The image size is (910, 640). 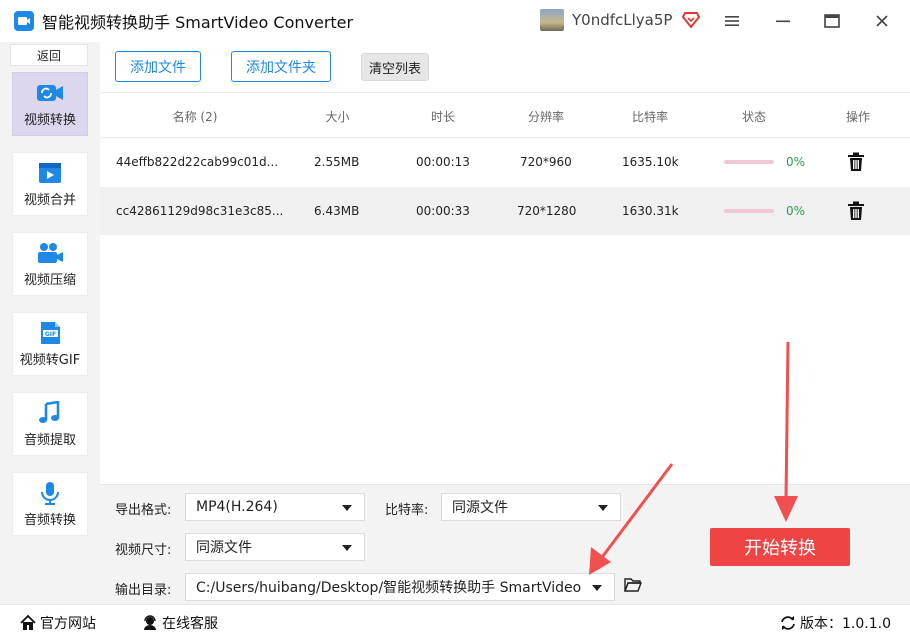 I want to click on file-bitrate: 1635.10k, so click(x=650, y=162).